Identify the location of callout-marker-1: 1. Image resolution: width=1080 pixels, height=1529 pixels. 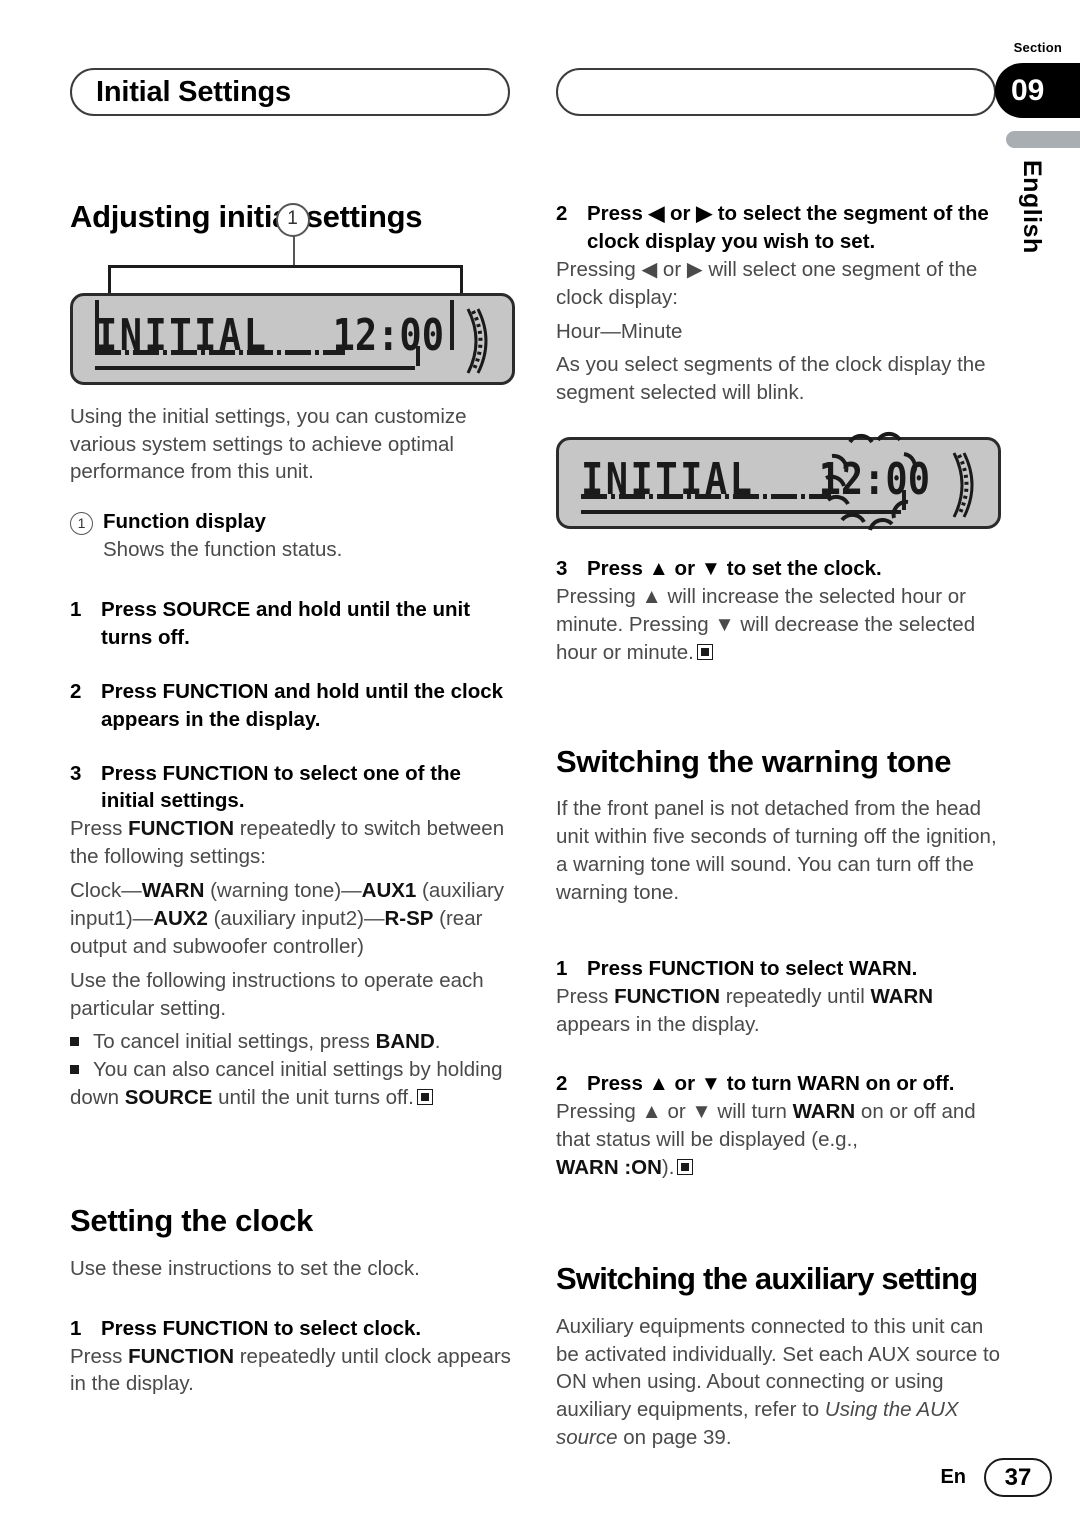
(292, 219).